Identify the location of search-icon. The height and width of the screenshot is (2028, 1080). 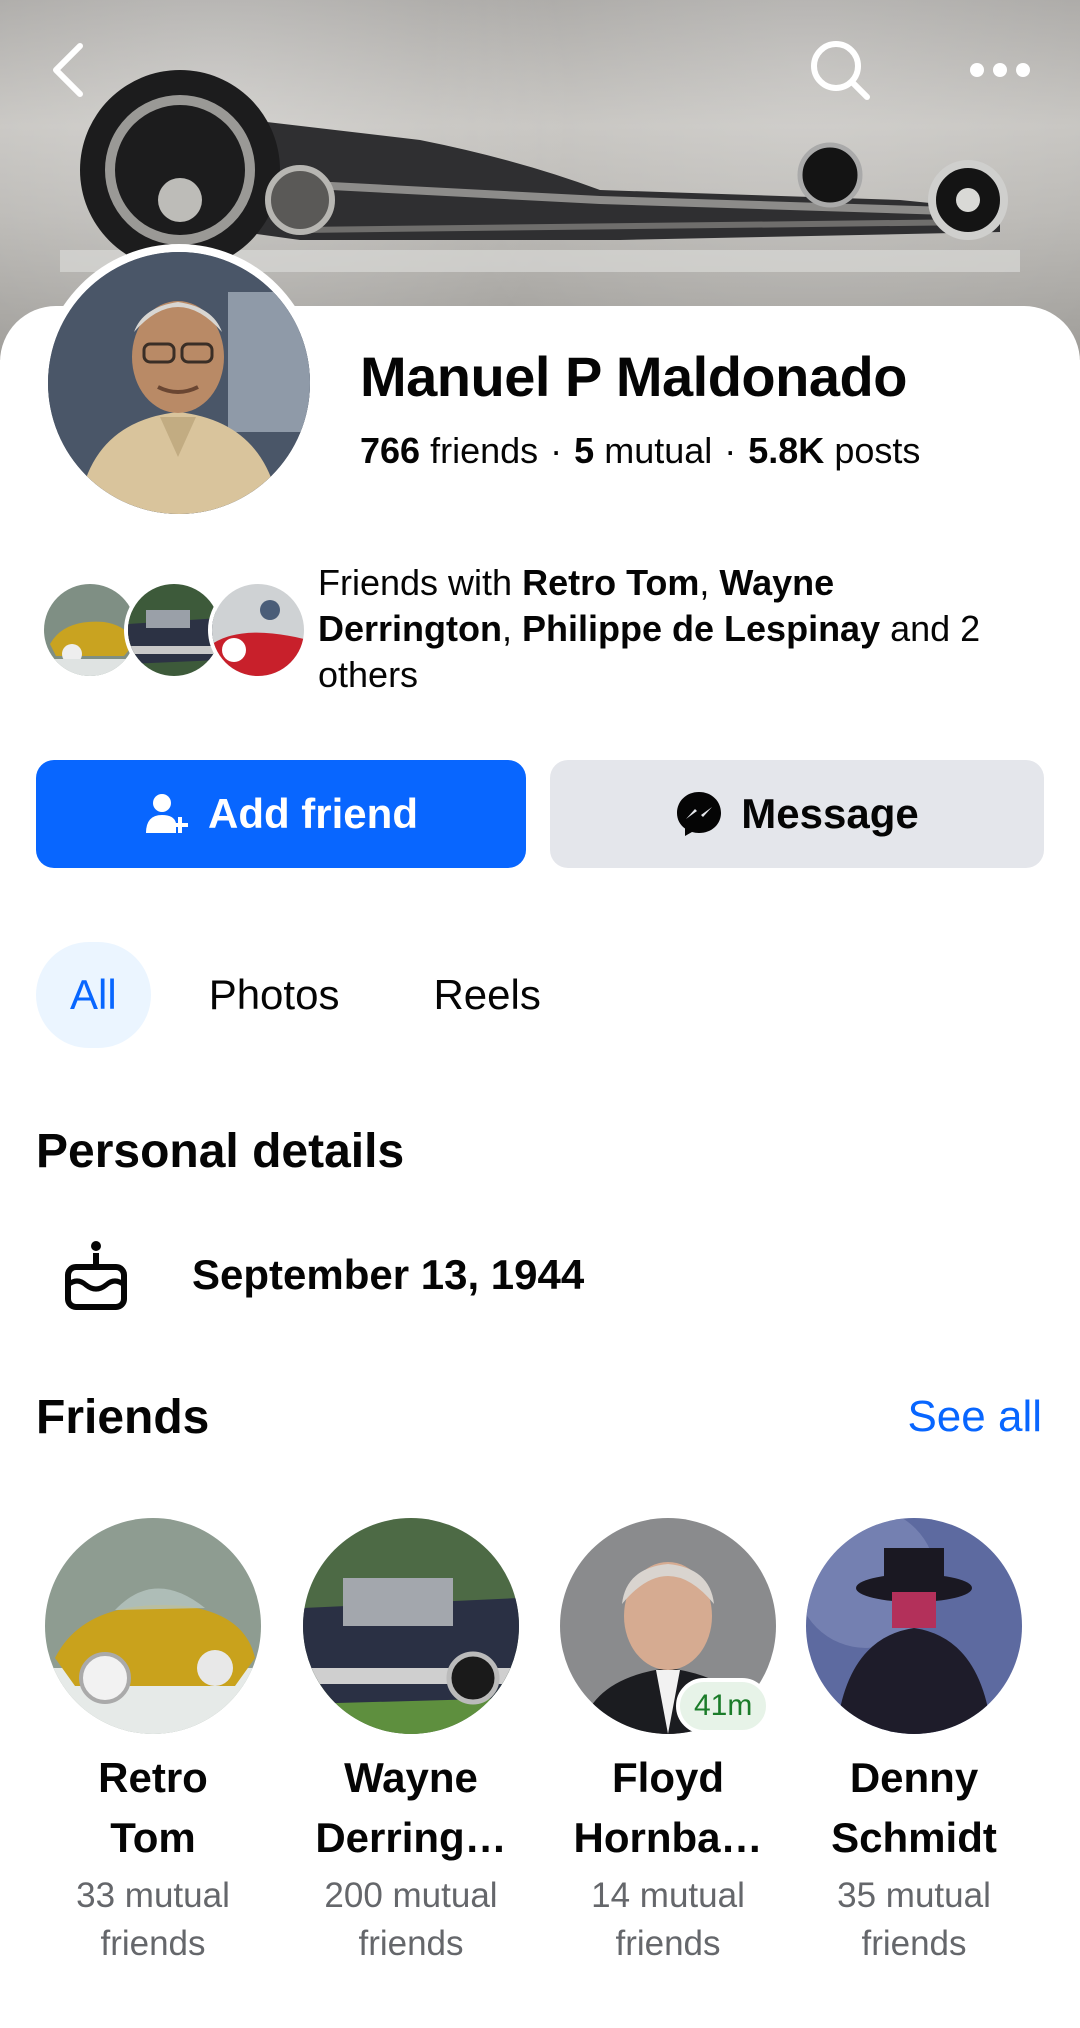
(840, 70).